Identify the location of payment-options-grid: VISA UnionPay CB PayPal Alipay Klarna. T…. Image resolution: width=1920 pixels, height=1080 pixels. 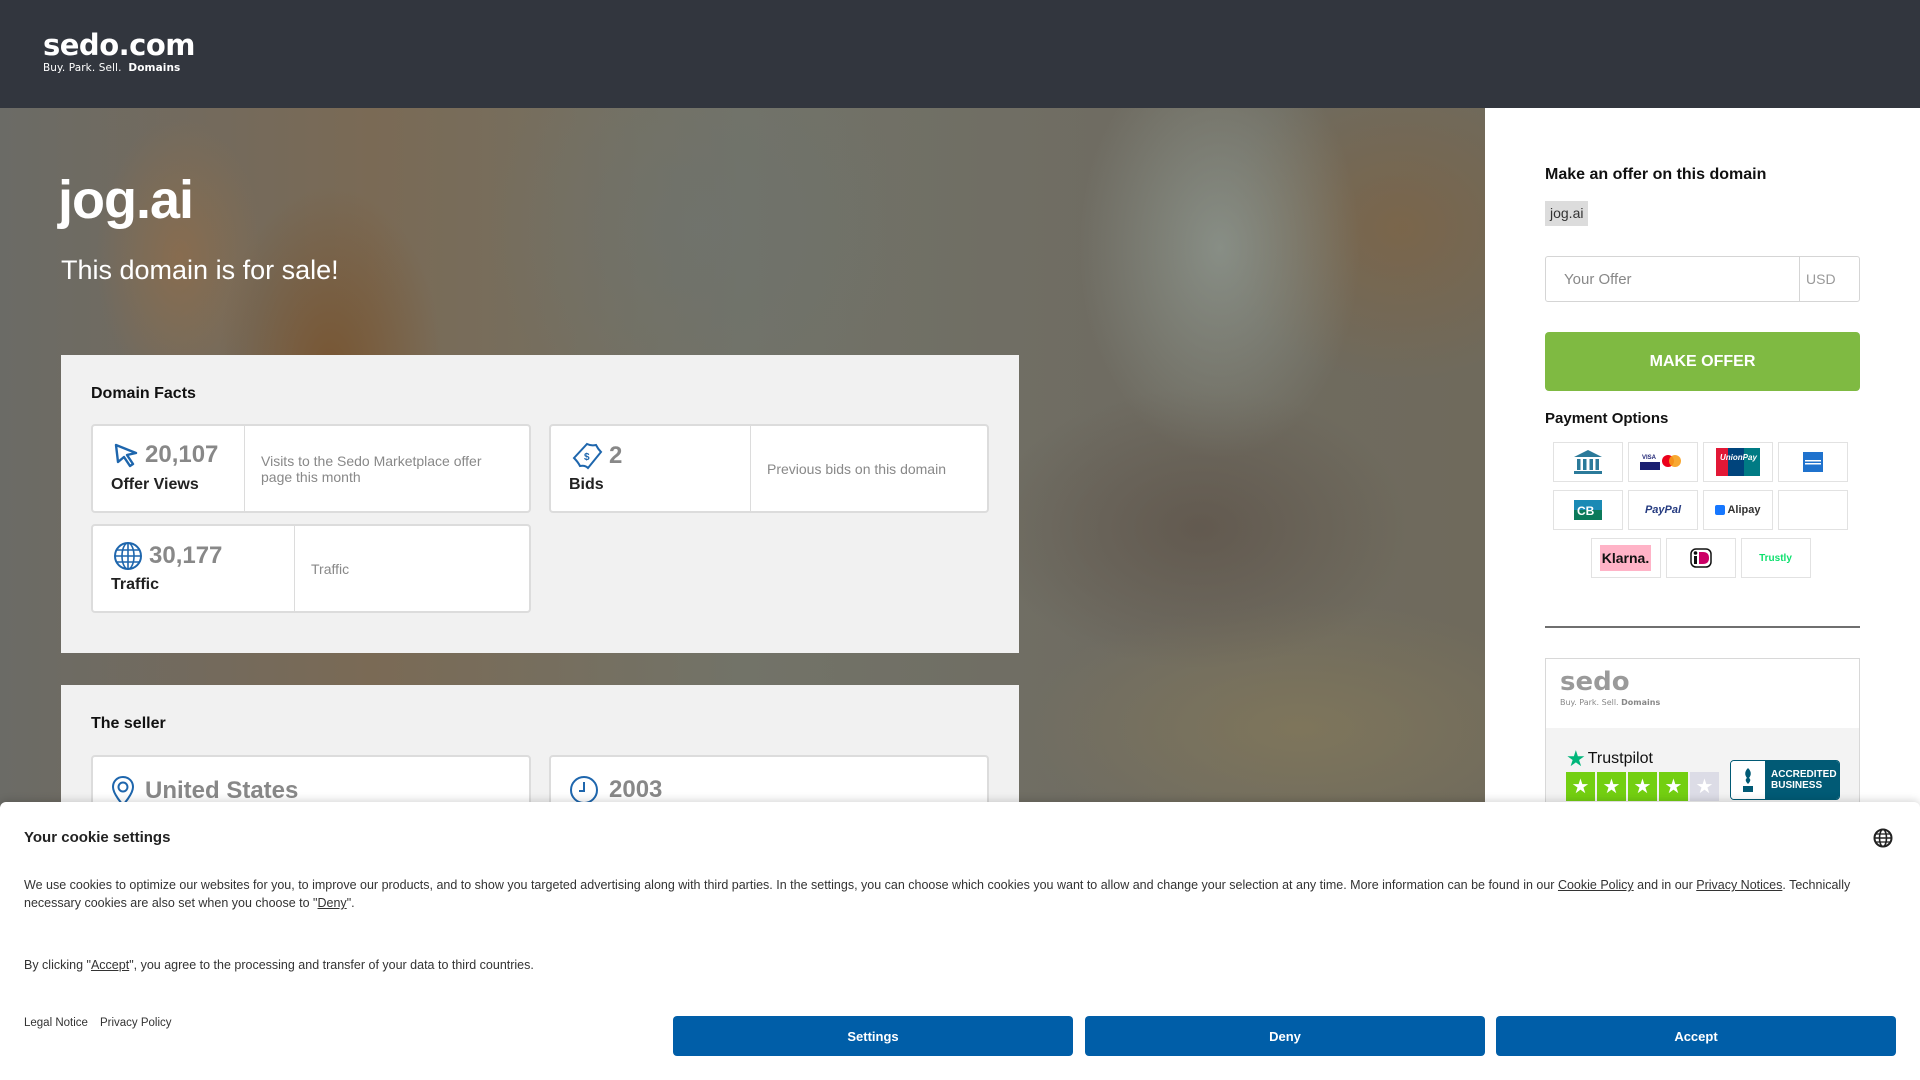
(1700, 514).